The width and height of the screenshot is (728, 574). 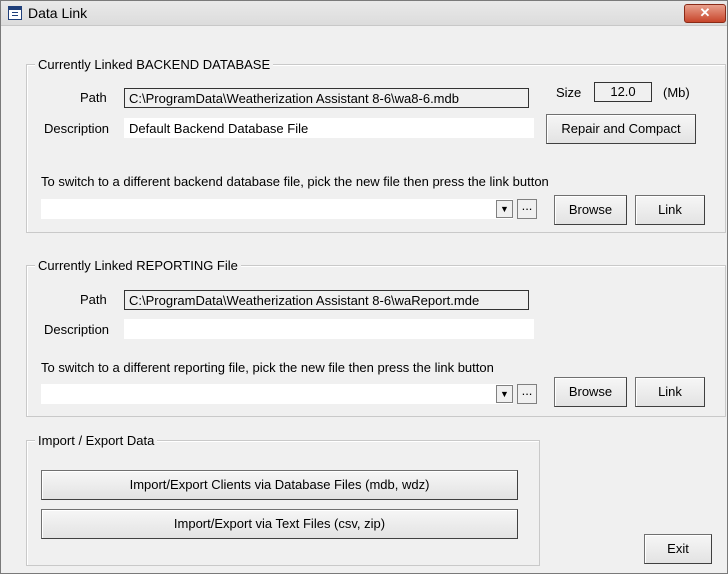 What do you see at coordinates (678, 549) in the screenshot?
I see `exit-button: Exit` at bounding box center [678, 549].